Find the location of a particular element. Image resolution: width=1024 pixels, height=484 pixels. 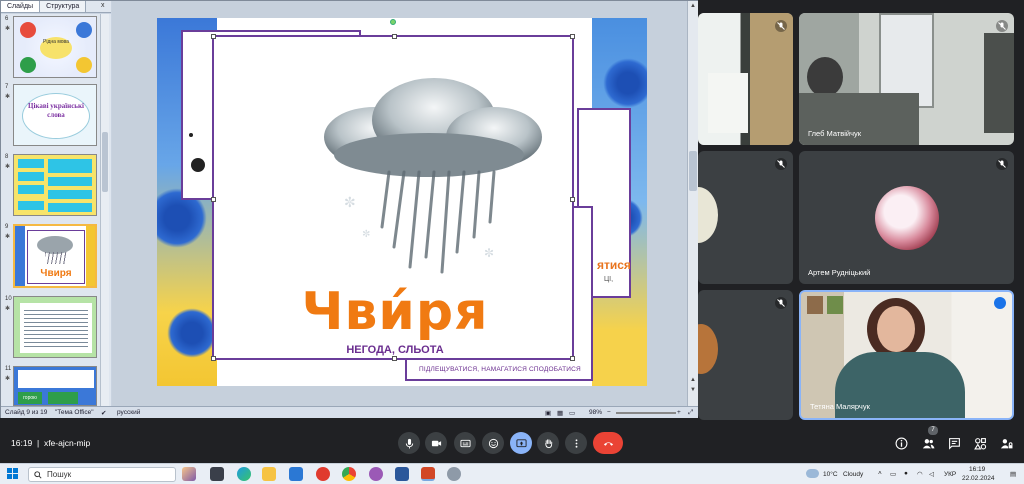

windows-start-icon is located at coordinates (13, 474).